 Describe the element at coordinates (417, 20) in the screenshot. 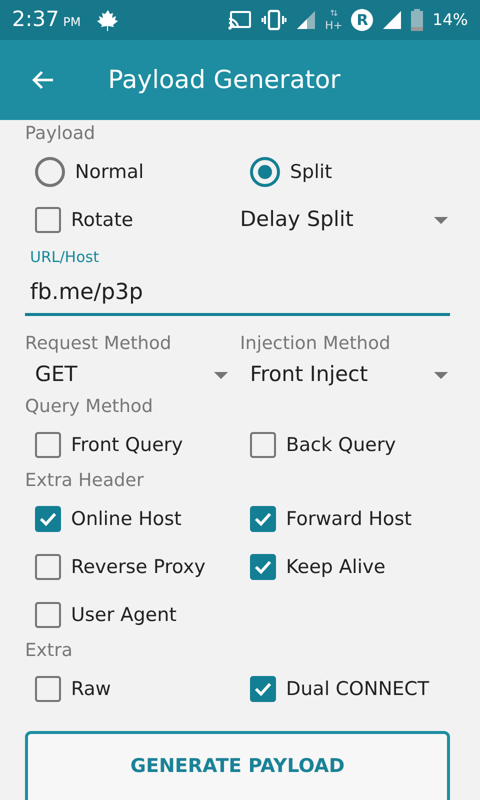

I see `battery-icon` at that location.